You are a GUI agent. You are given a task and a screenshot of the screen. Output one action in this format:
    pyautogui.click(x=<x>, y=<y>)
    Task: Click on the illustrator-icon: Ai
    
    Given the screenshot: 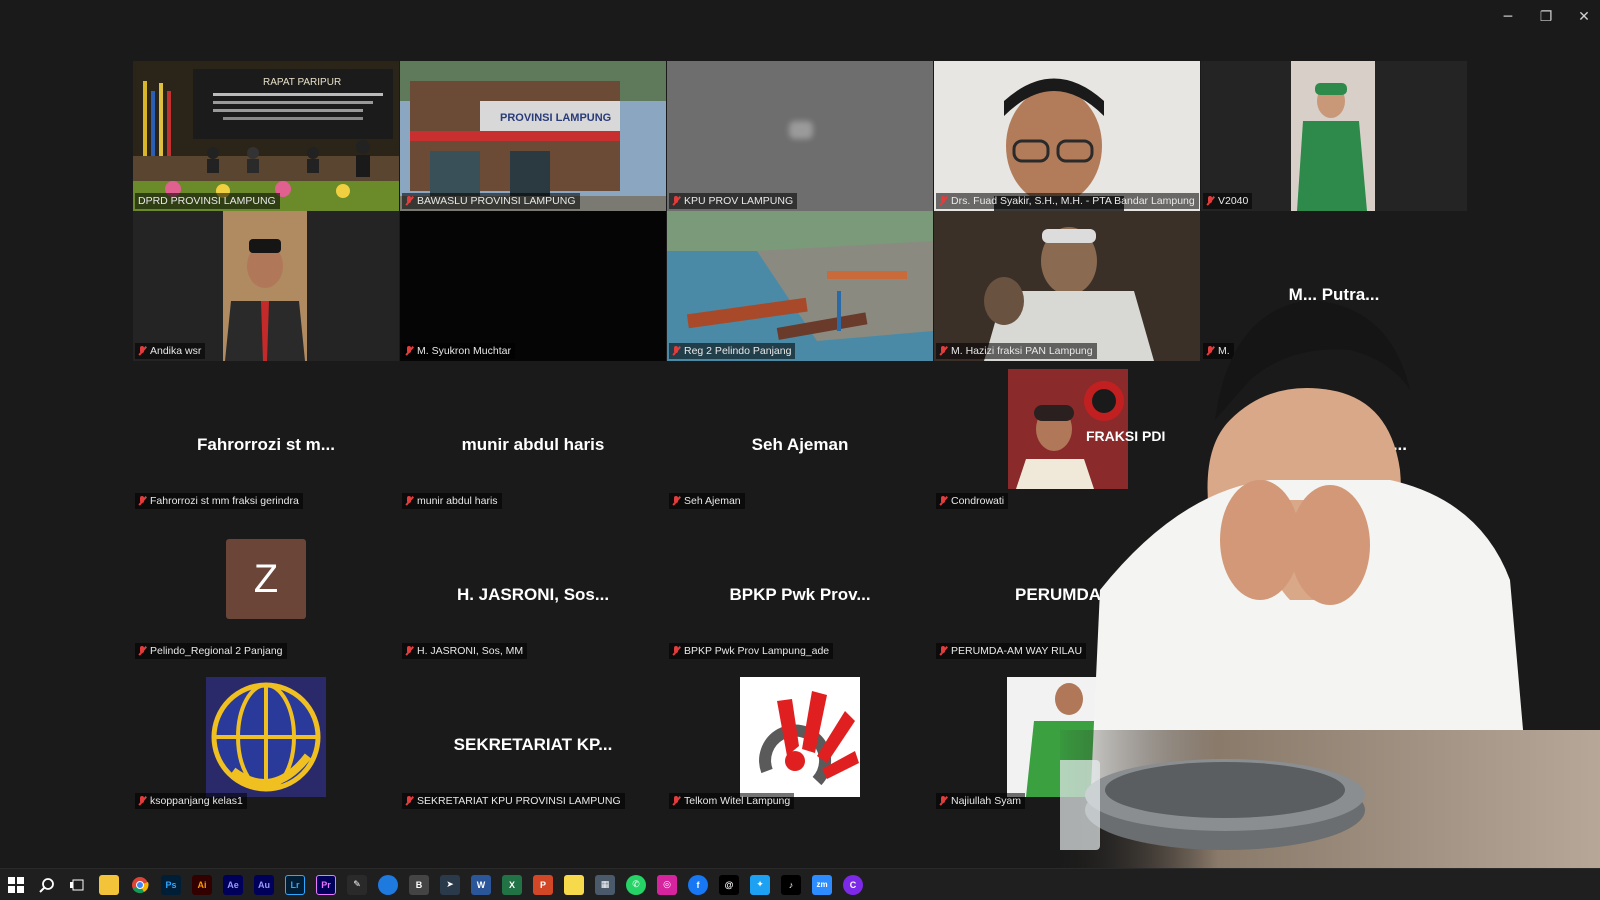 What is the action you would take?
    pyautogui.click(x=202, y=884)
    